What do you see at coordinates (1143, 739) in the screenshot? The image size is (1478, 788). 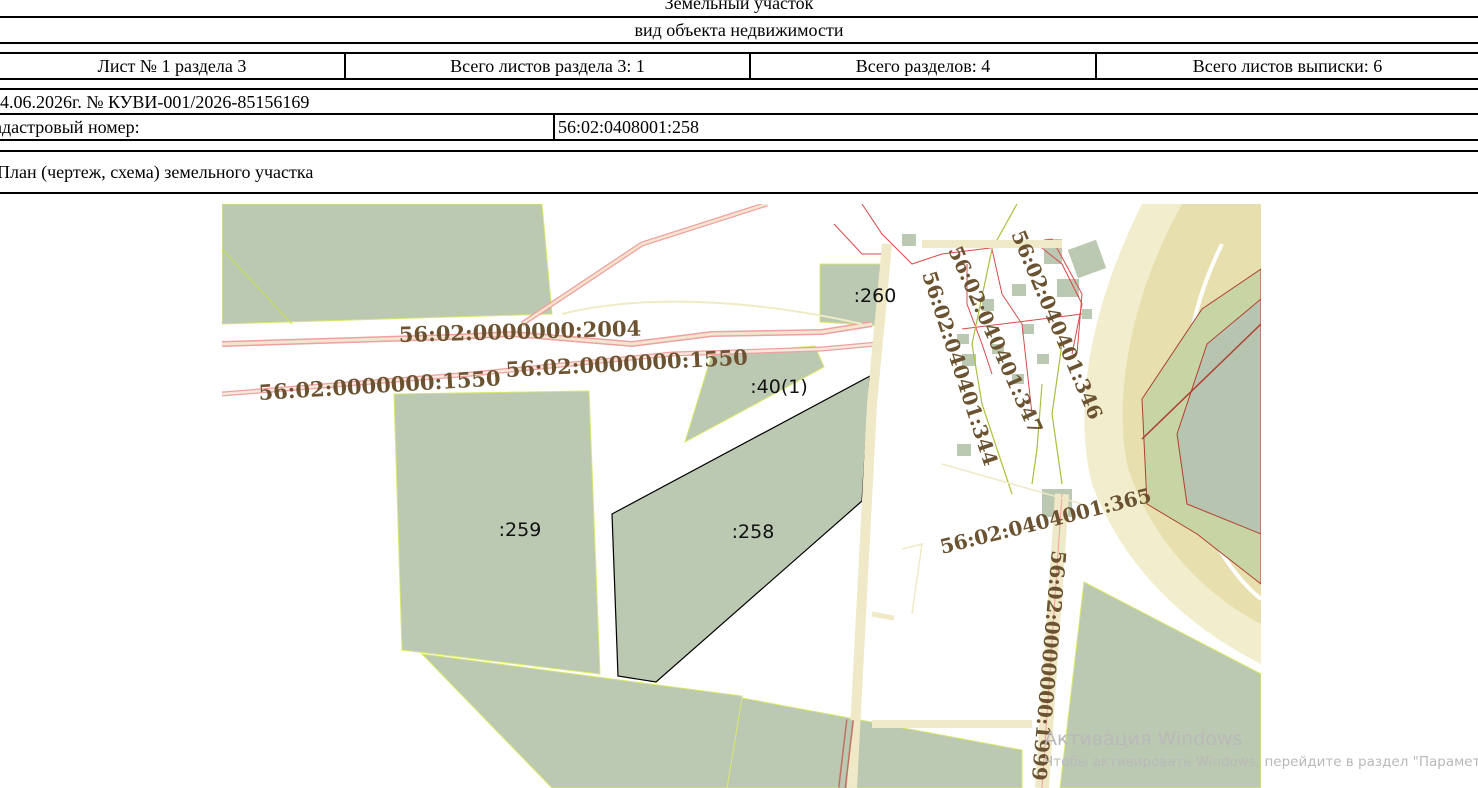 I see `watermark-title: Активация Windows` at bounding box center [1143, 739].